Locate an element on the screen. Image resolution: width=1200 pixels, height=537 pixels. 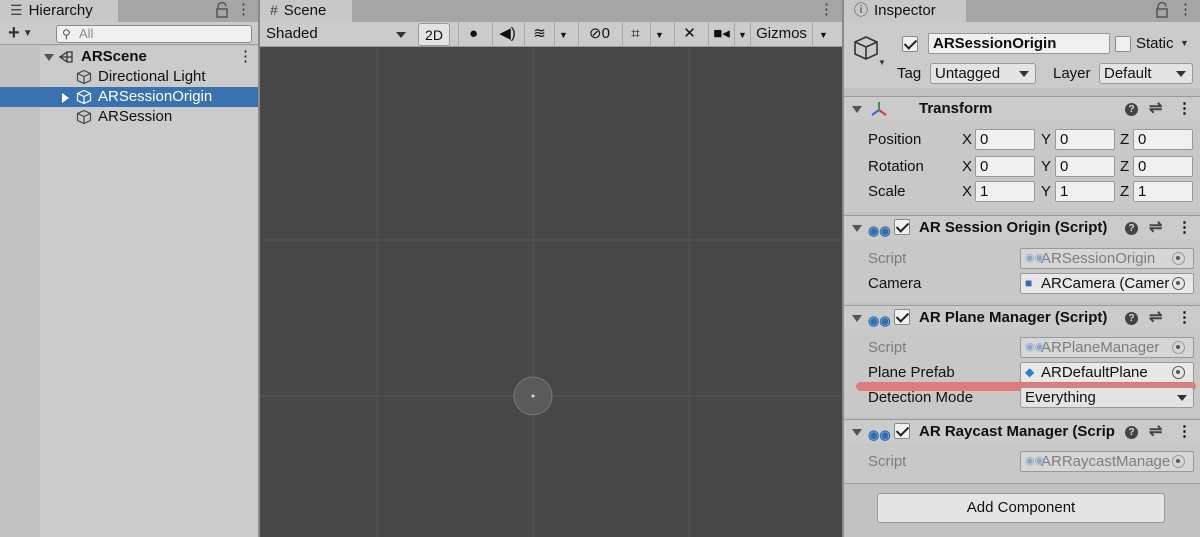
speaker-icon: ◀) is located at coordinates (507, 33).